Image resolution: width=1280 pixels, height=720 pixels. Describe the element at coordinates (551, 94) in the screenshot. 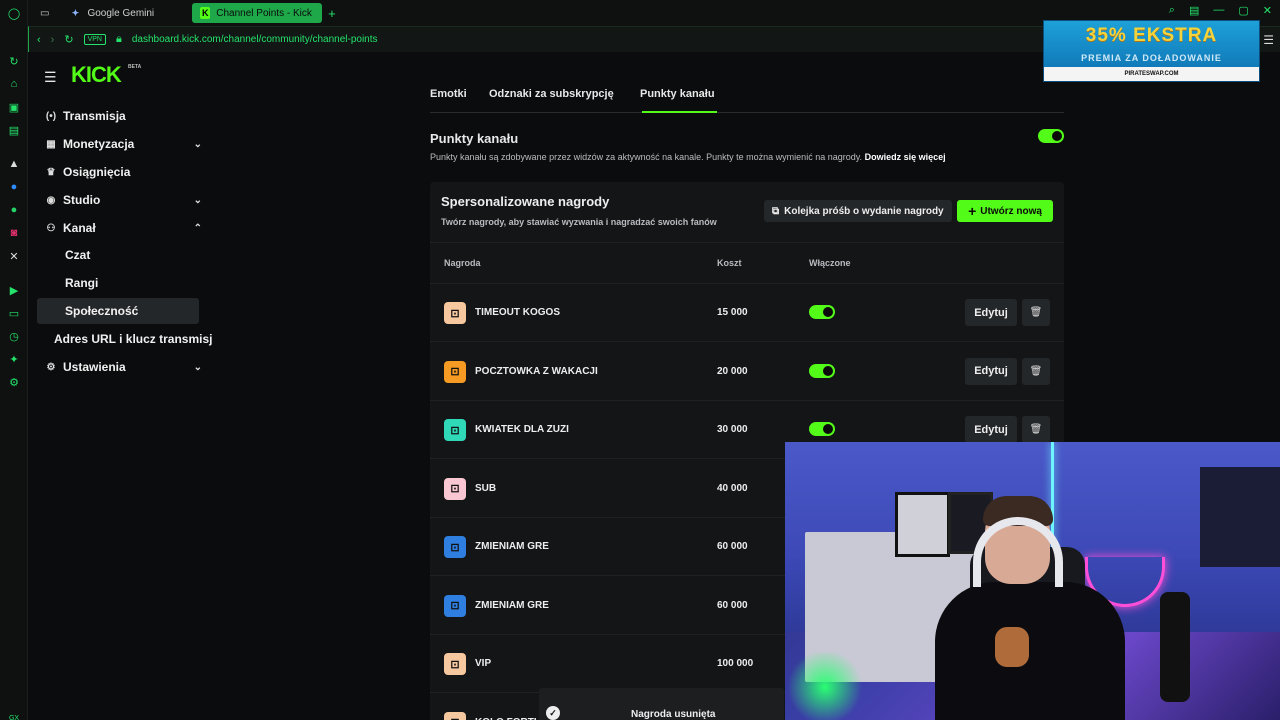

I see `tab-odznaki: Odznaki za subskrypcję` at that location.